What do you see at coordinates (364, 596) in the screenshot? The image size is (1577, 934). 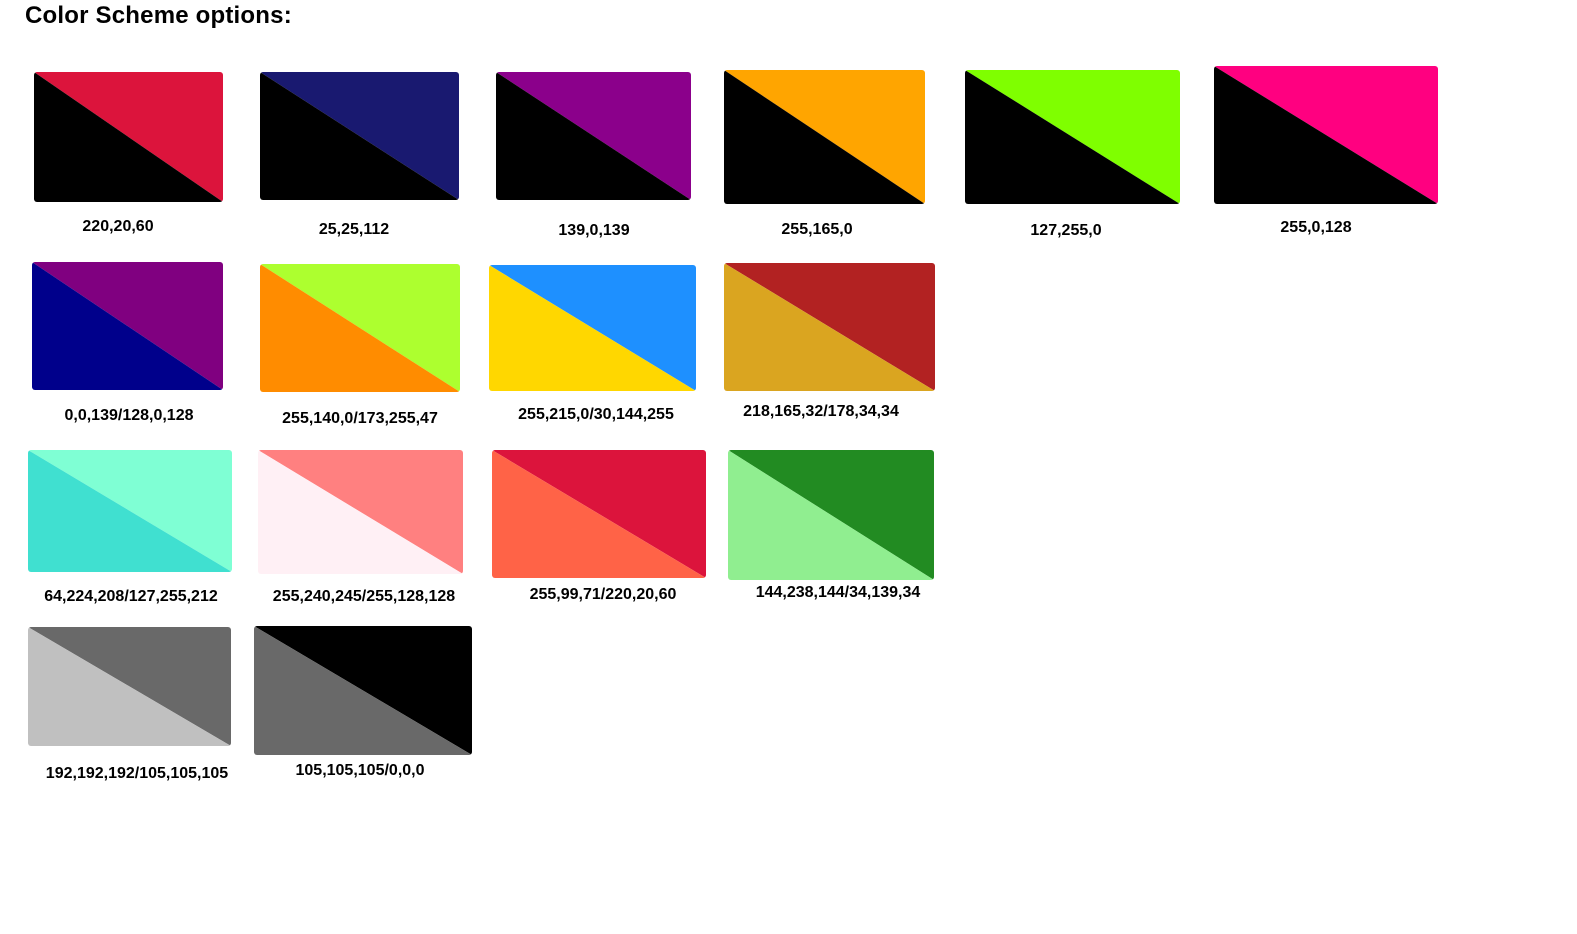 I see `swatch-label: 255,240,245/255,128,128` at bounding box center [364, 596].